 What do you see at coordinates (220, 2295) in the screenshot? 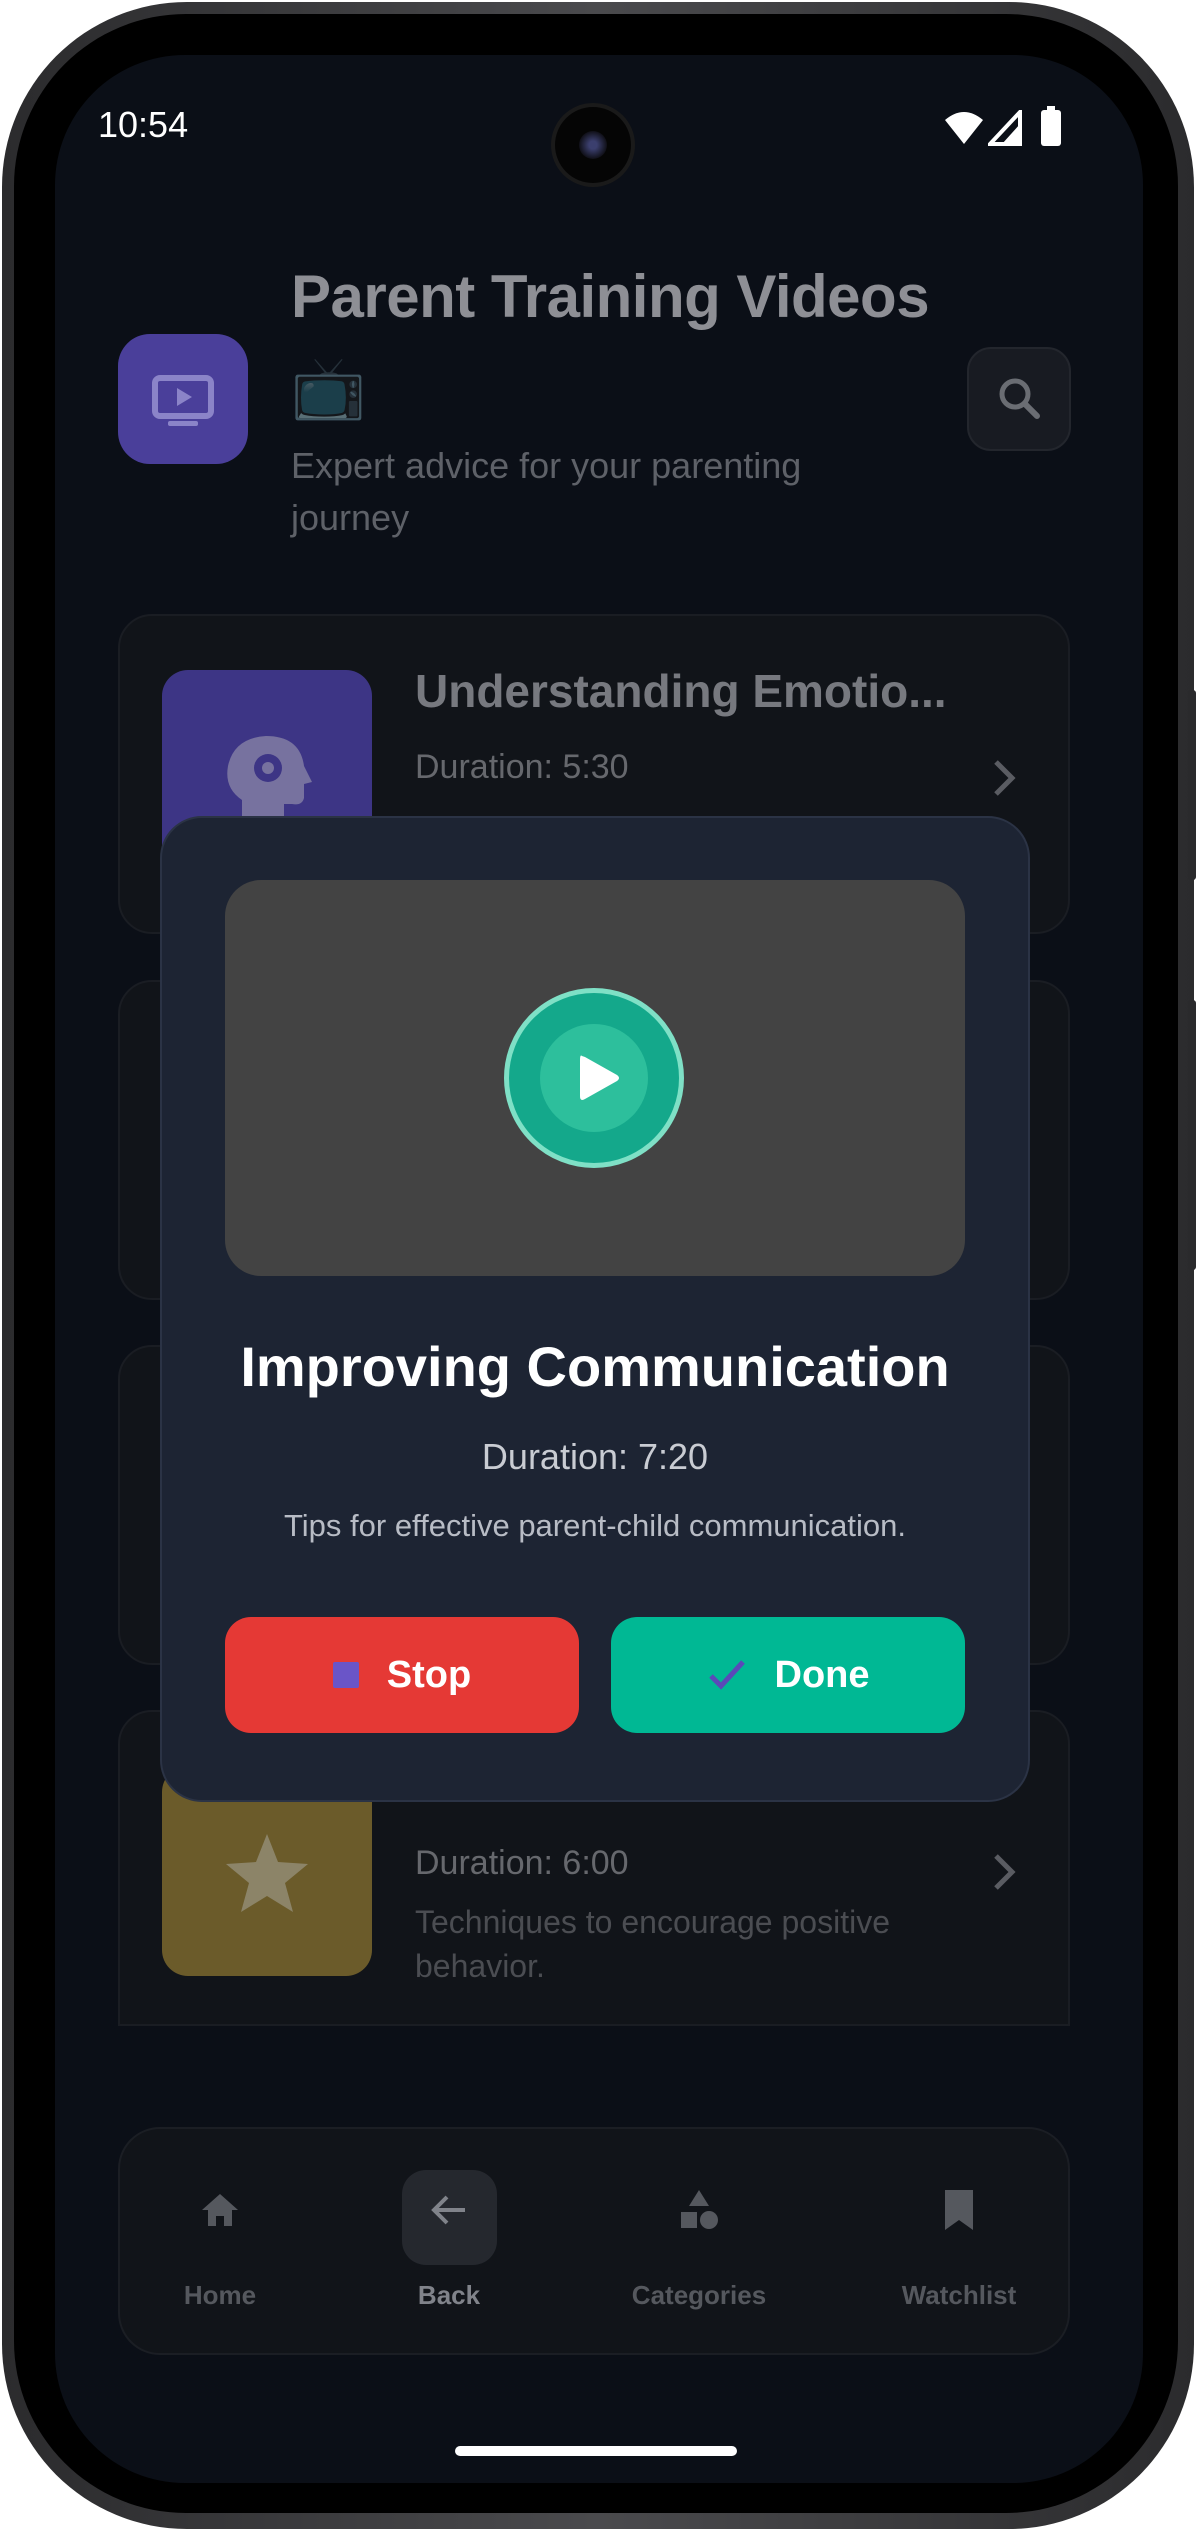
I see `nav-label: Home` at bounding box center [220, 2295].